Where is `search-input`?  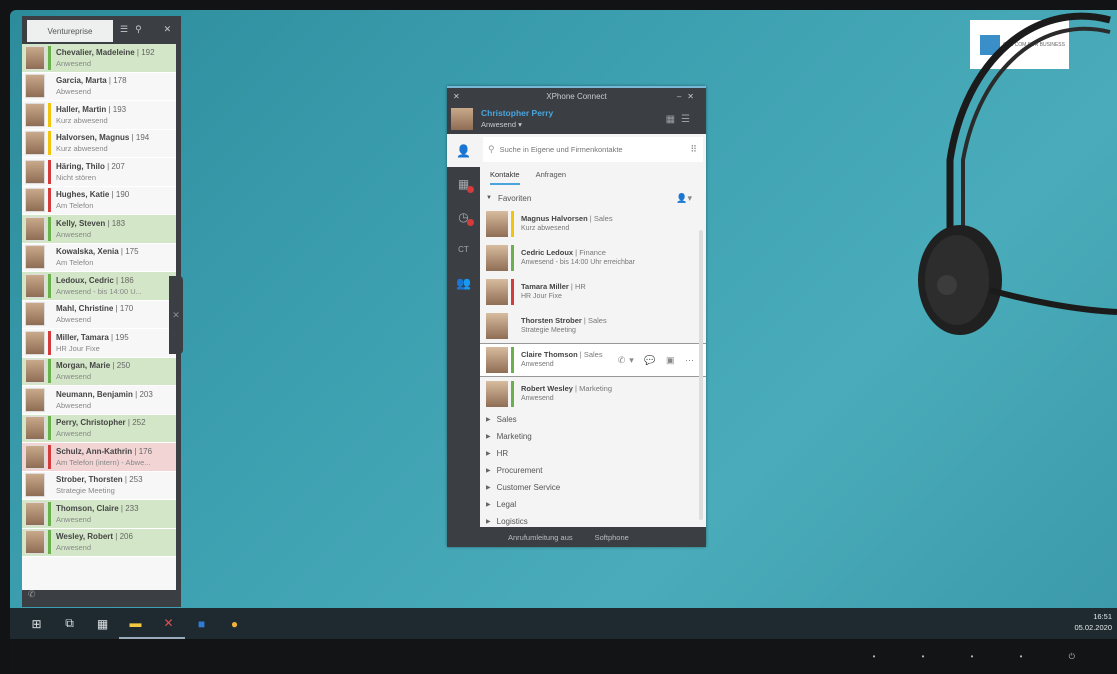 search-input is located at coordinates (579, 149).